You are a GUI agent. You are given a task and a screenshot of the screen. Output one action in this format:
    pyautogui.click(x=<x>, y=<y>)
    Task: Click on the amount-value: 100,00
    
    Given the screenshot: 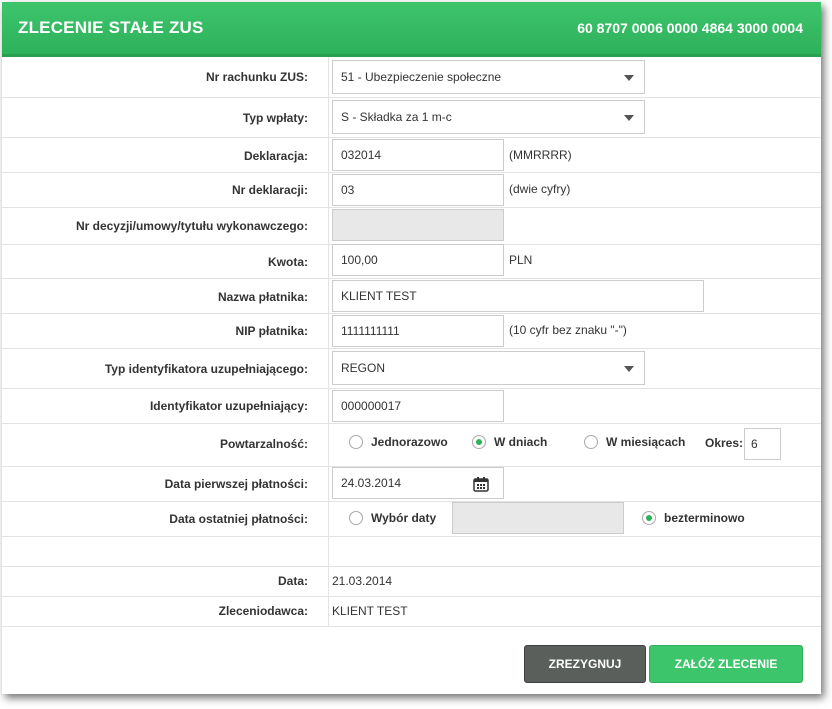 What is the action you would take?
    pyautogui.click(x=359, y=260)
    